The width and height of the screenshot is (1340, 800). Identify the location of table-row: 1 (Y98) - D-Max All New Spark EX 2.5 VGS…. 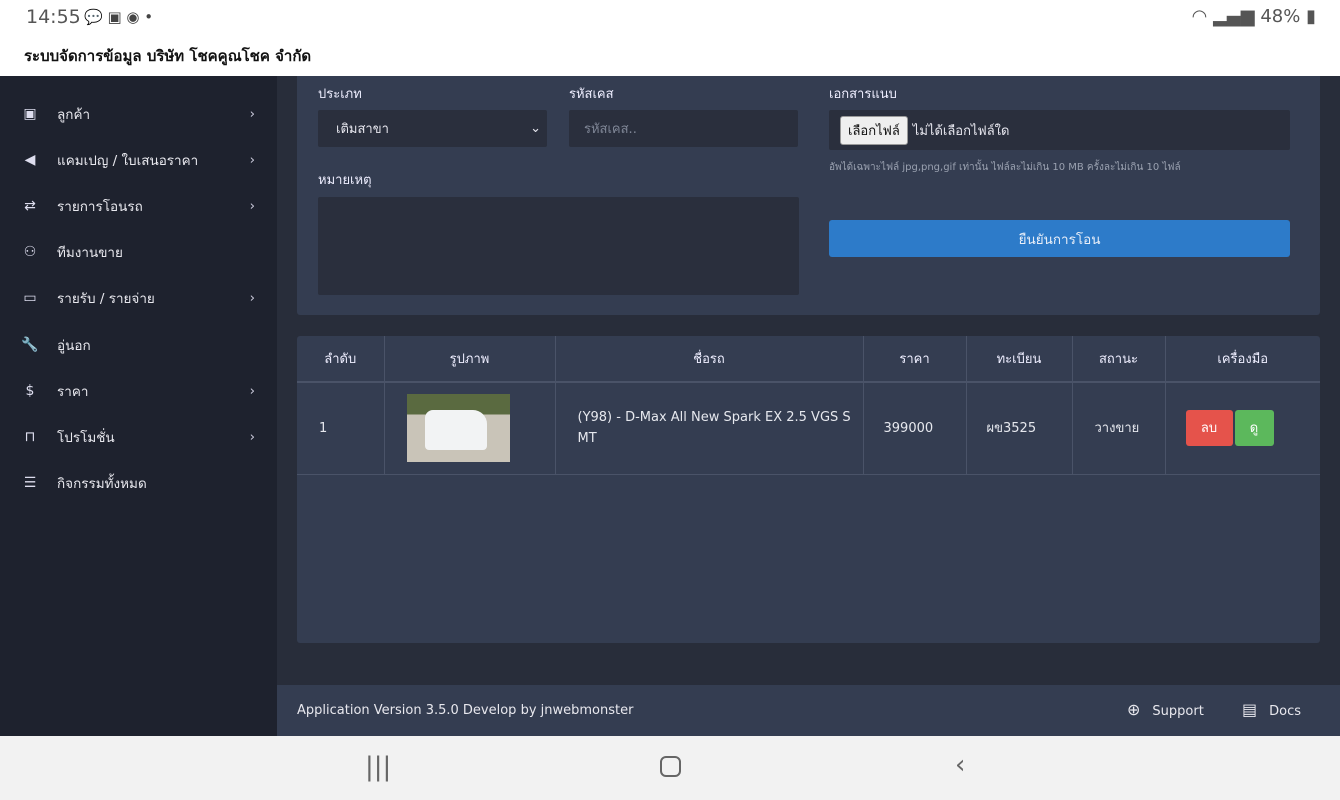
(808, 428).